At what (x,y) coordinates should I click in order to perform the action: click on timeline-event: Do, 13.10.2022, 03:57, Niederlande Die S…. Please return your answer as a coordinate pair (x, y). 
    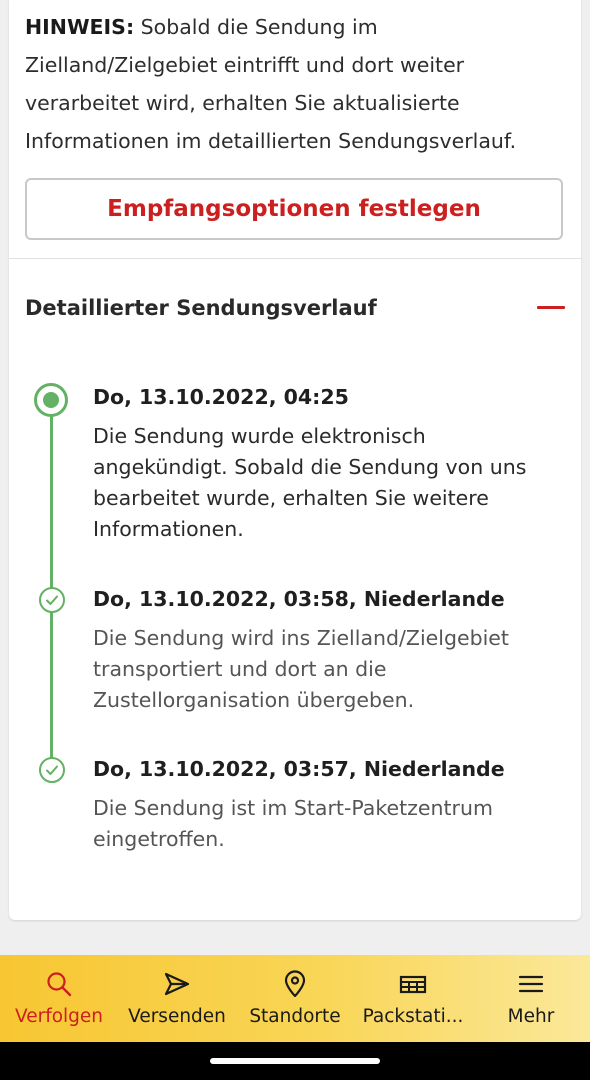
    Looking at the image, I should click on (328, 805).